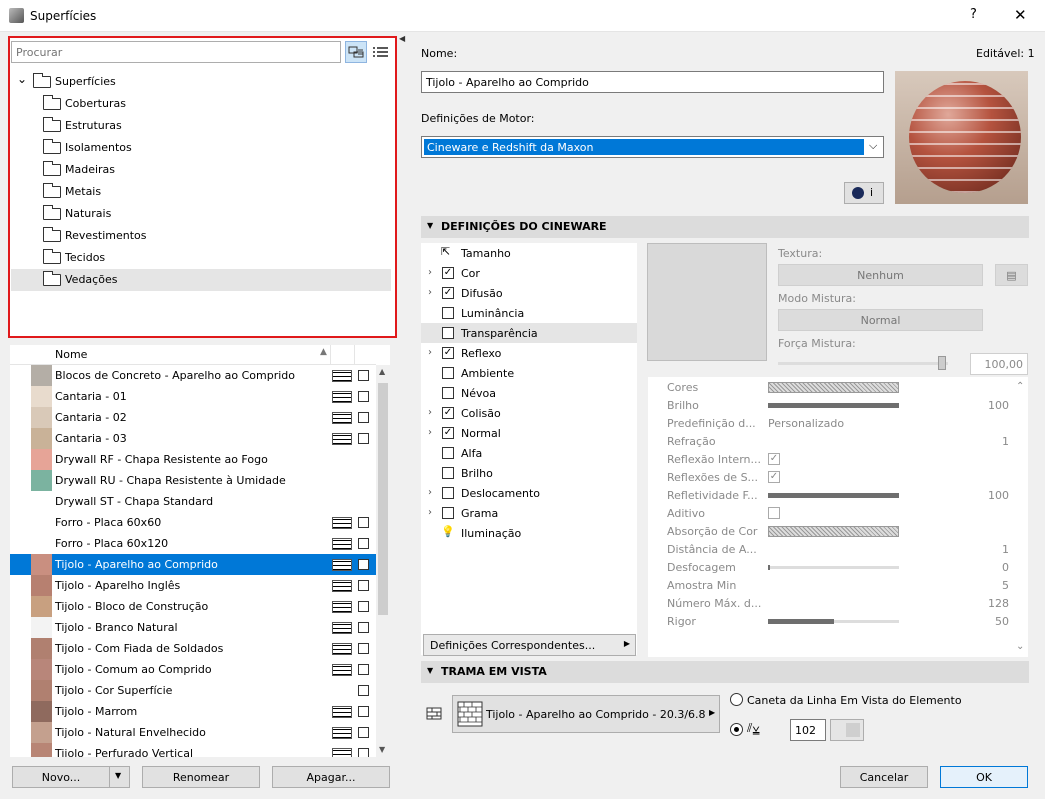 Image resolution: width=1045 pixels, height=799 pixels. What do you see at coordinates (176, 52) in the screenshot?
I see `search-input` at bounding box center [176, 52].